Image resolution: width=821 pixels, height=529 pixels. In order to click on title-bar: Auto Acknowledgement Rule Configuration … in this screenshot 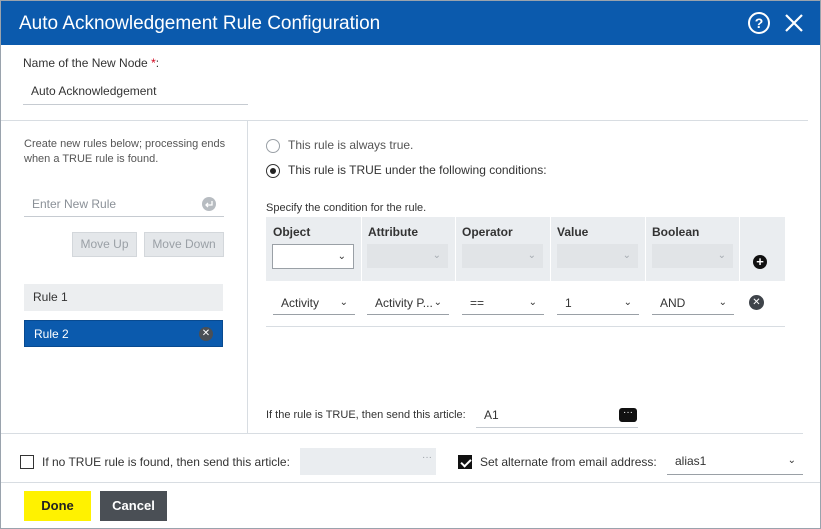, I will do `click(410, 23)`.